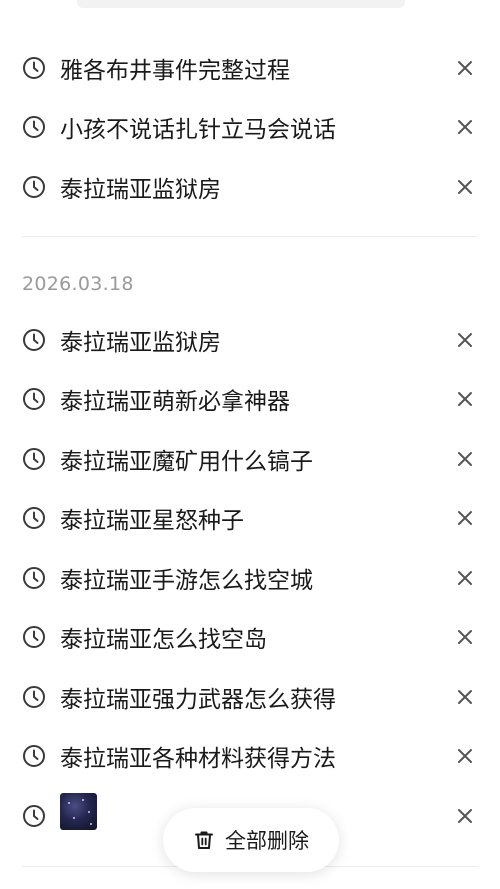  What do you see at coordinates (78, 811) in the screenshot?
I see `image-search-thumbnail` at bounding box center [78, 811].